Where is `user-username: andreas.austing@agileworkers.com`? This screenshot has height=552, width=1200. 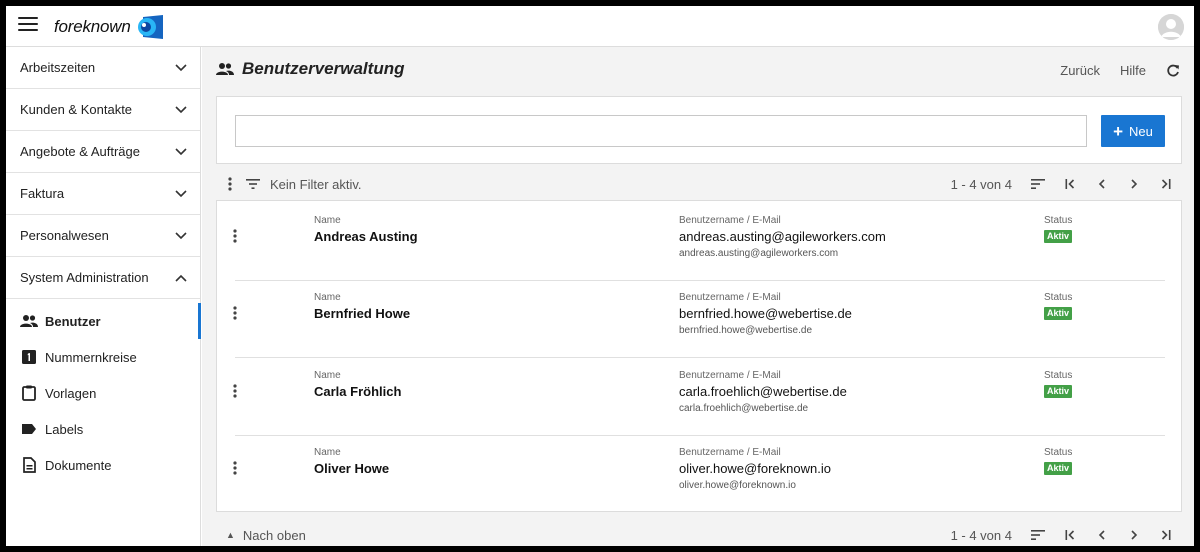
user-username: andreas.austing@agileworkers.com is located at coordinates (782, 236).